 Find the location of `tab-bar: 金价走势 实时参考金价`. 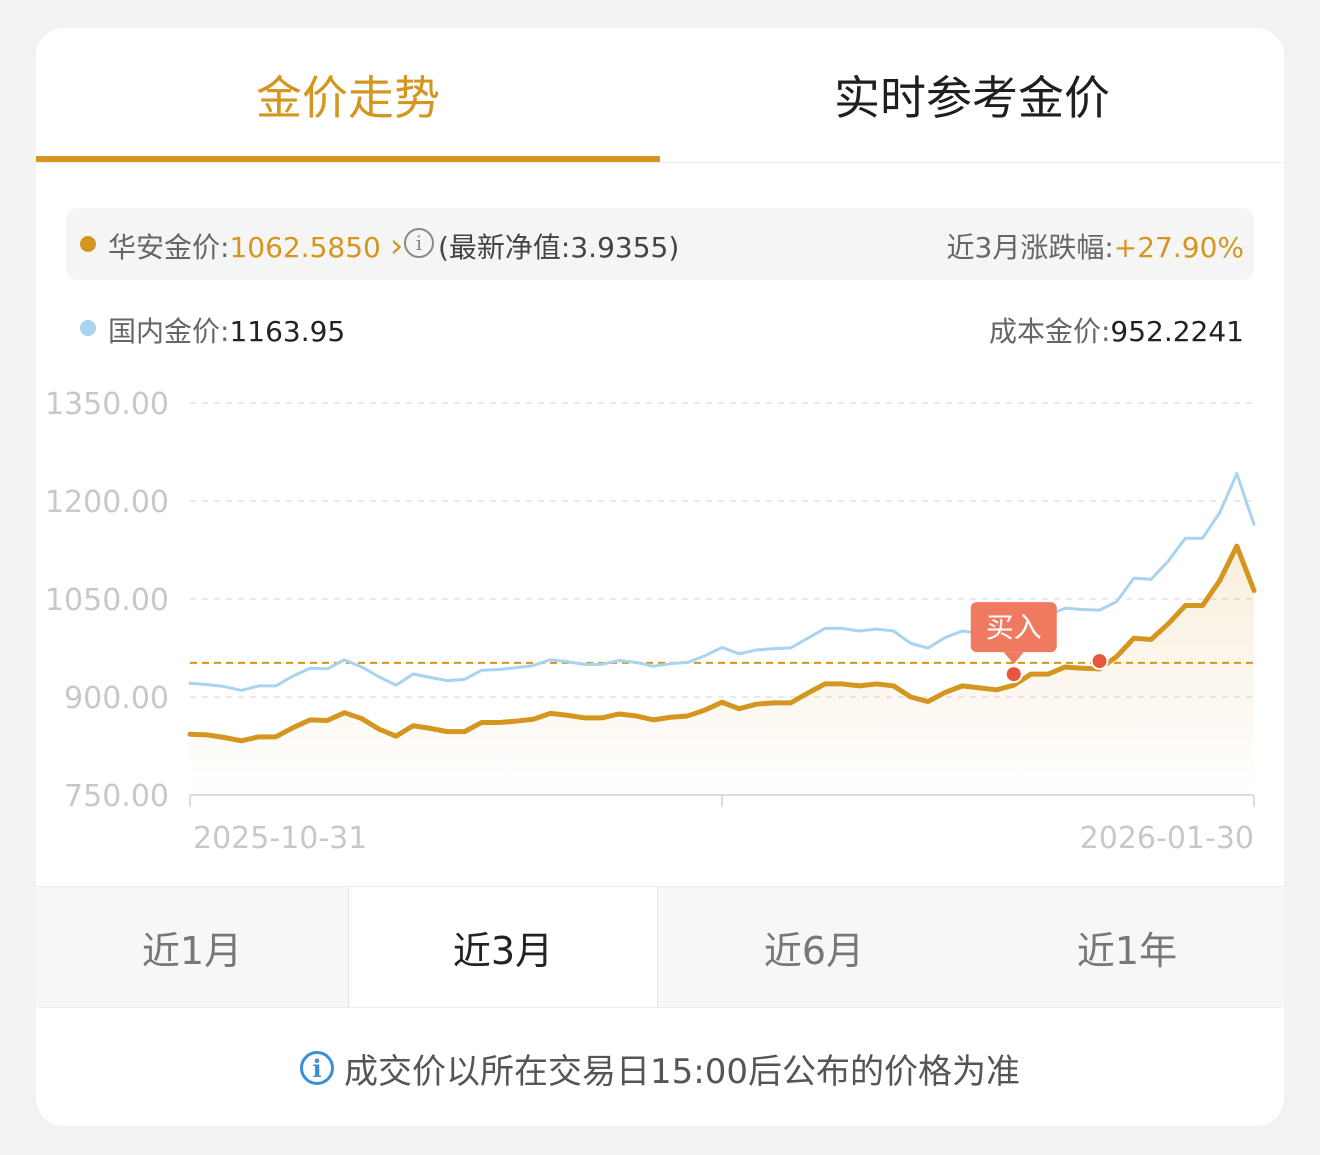

tab-bar: 金价走势 实时参考金价 is located at coordinates (660, 95).